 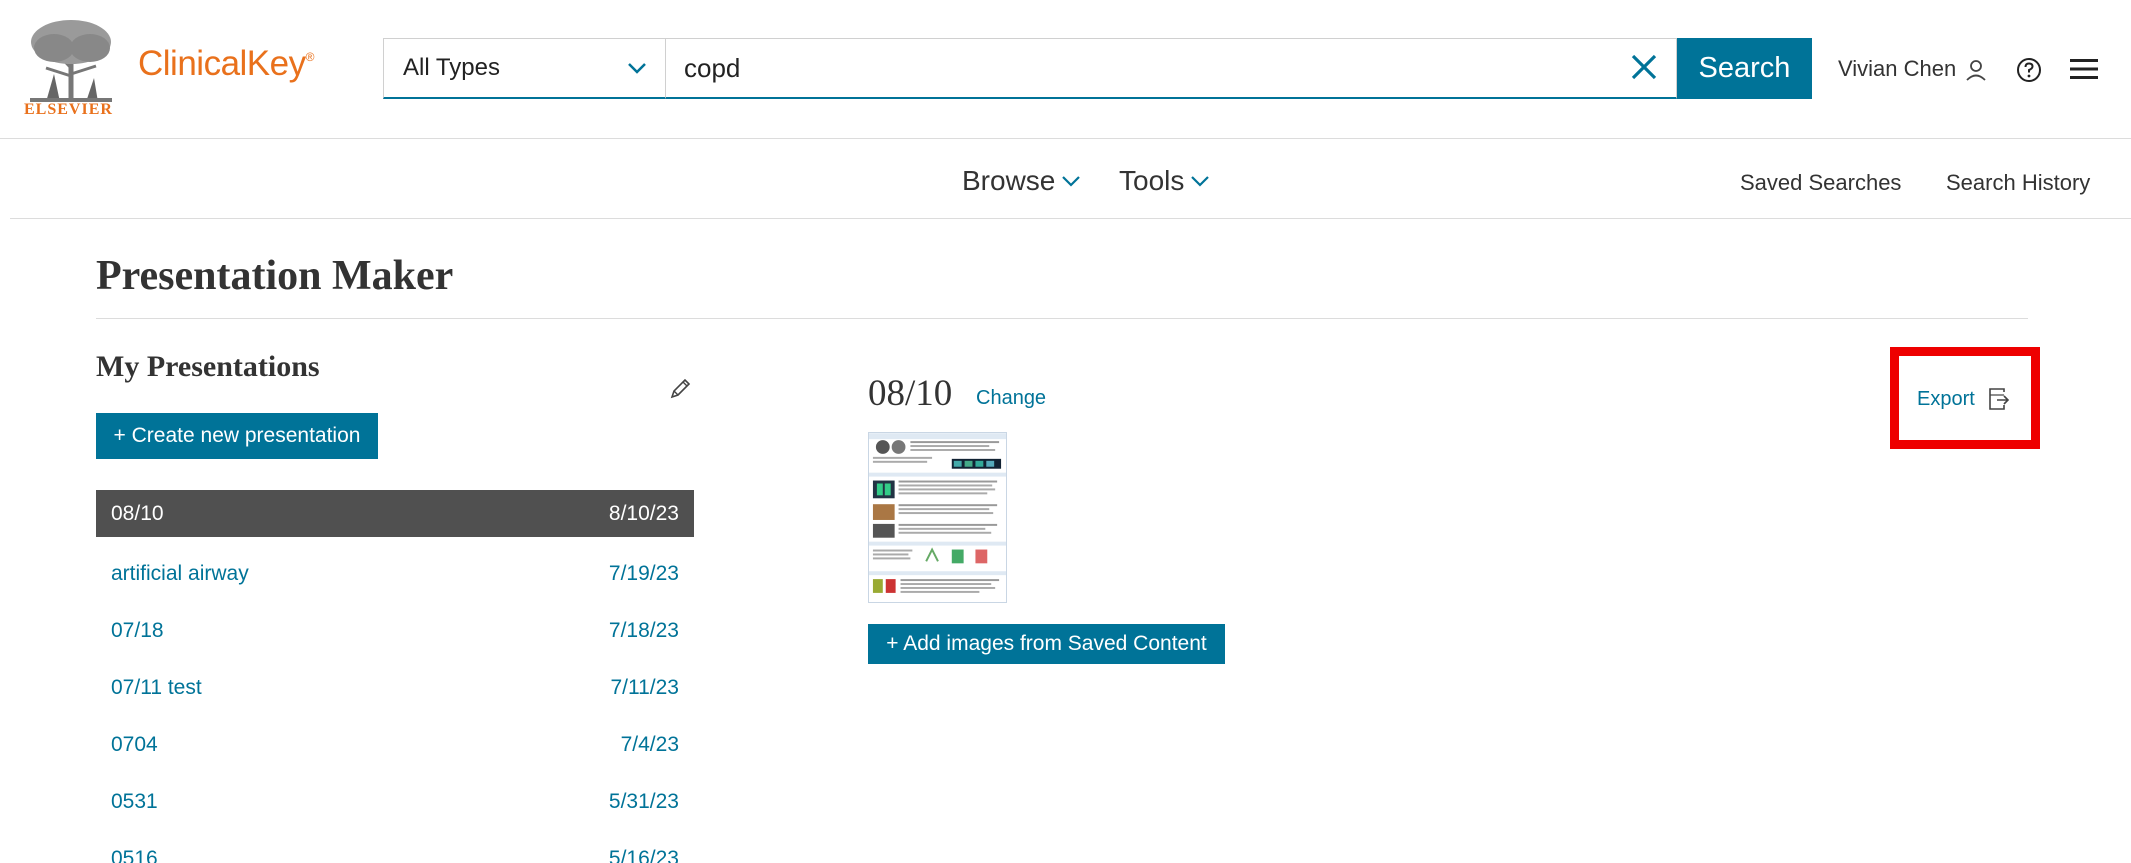 I want to click on content-type-select: All Types, so click(x=524, y=68).